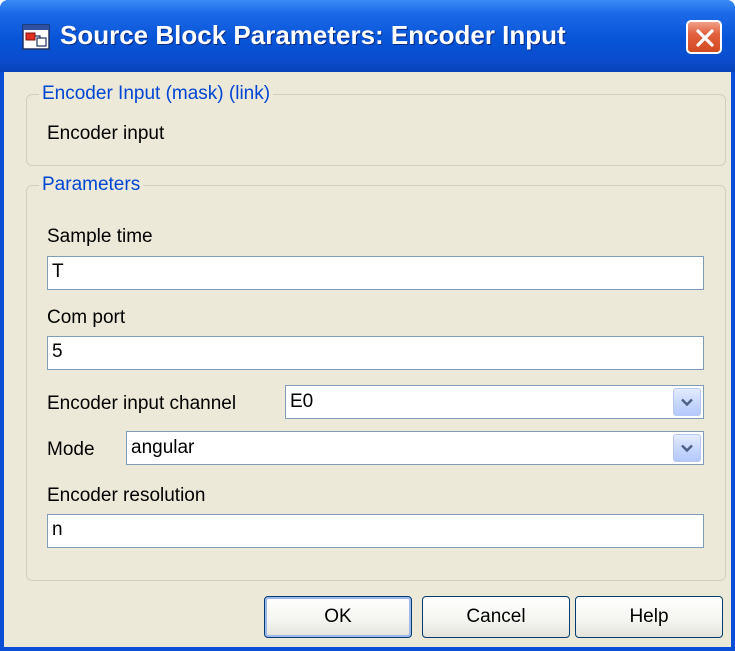  Describe the element at coordinates (649, 617) in the screenshot. I see `help-button: Help` at that location.